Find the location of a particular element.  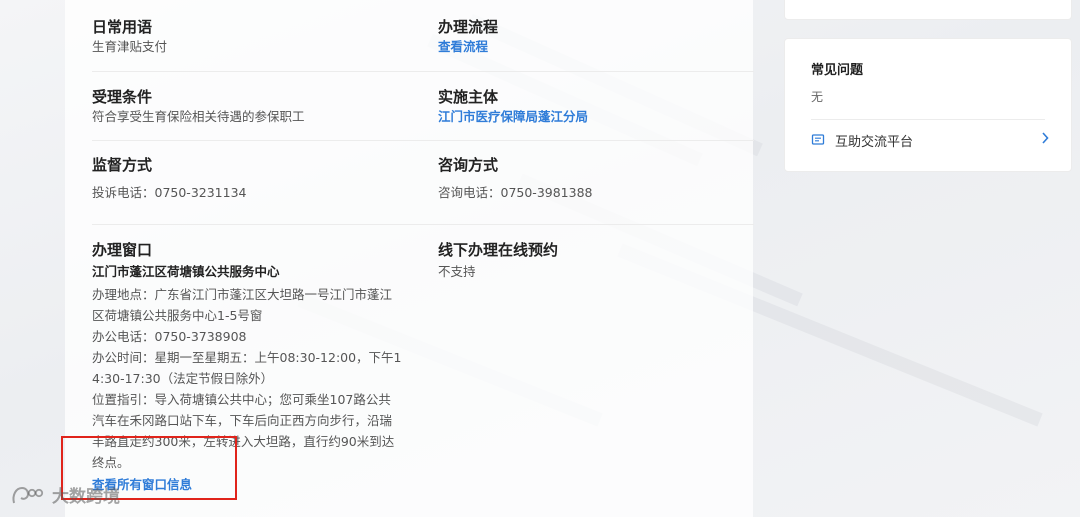

offline-booking-cell: 线下办理在线预约 不支持 is located at coordinates (598, 261).